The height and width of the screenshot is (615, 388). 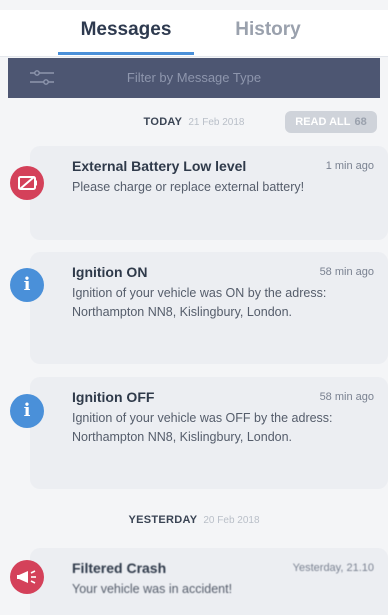 I want to click on active-tab-indicator, so click(x=126, y=53).